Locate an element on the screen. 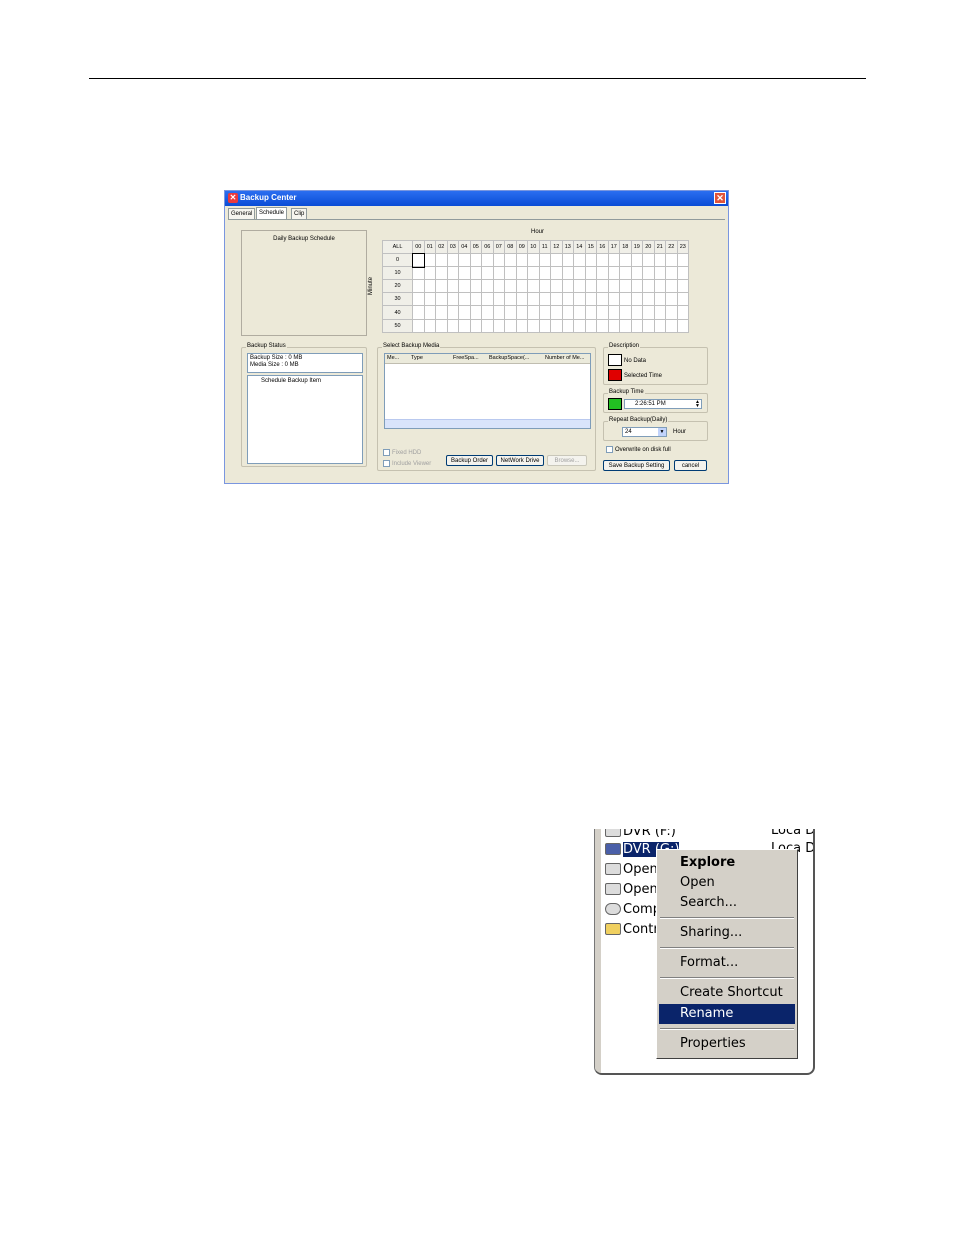 The height and width of the screenshot is (1235, 954). grid-hour-header: 08 is located at coordinates (510, 247).